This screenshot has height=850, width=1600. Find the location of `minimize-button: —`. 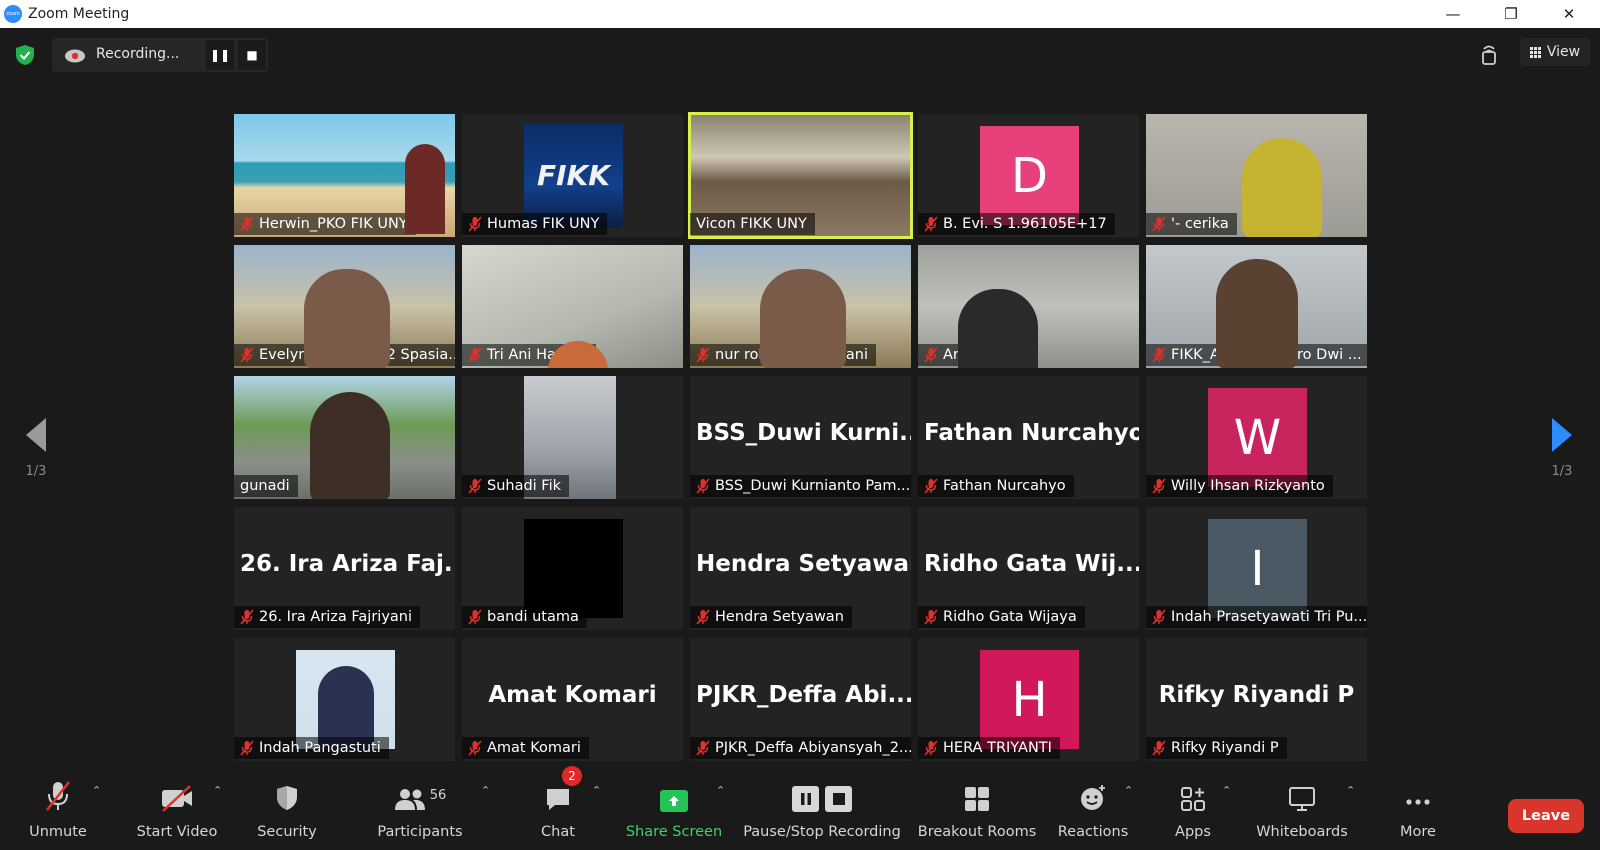

minimize-button: — is located at coordinates (1453, 14).